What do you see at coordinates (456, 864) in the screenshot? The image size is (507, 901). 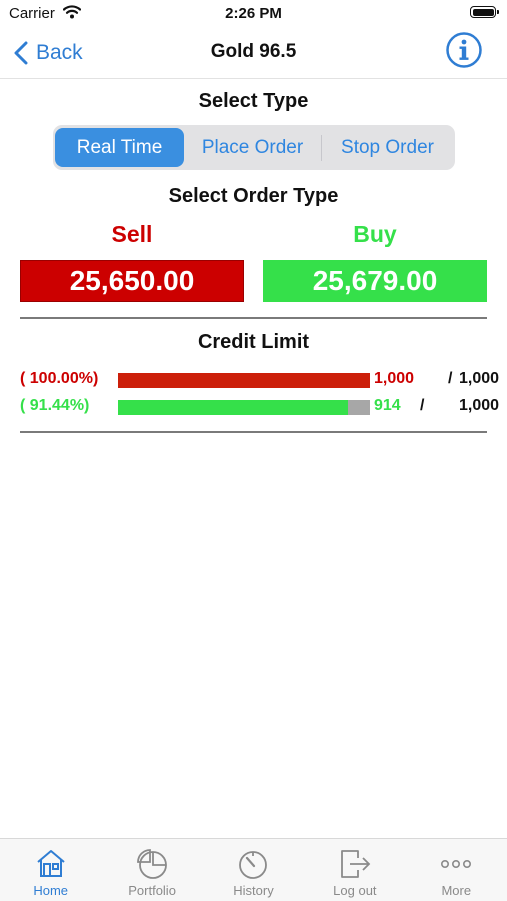 I see `more-icon` at bounding box center [456, 864].